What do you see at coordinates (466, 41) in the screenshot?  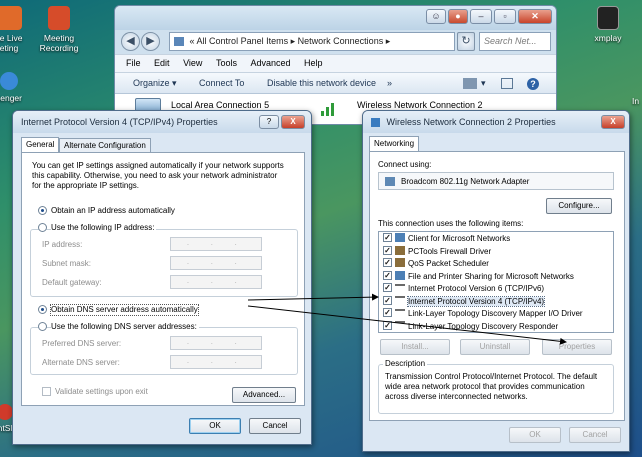 I see `refresh-icon: ↻` at bounding box center [466, 41].